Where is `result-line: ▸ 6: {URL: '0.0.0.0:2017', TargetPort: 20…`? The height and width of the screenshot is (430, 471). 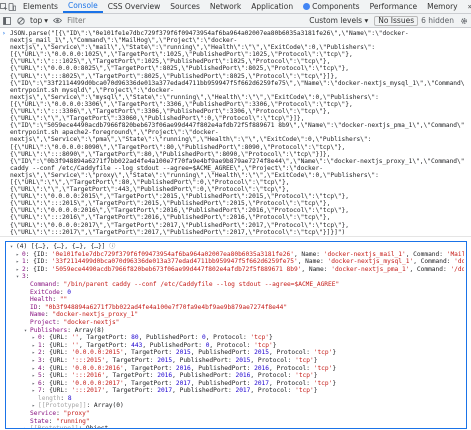 result-line: ▸ 6: {URL: '0.0.0.0:2017', TargetPort: 20… is located at coordinates (237, 384).